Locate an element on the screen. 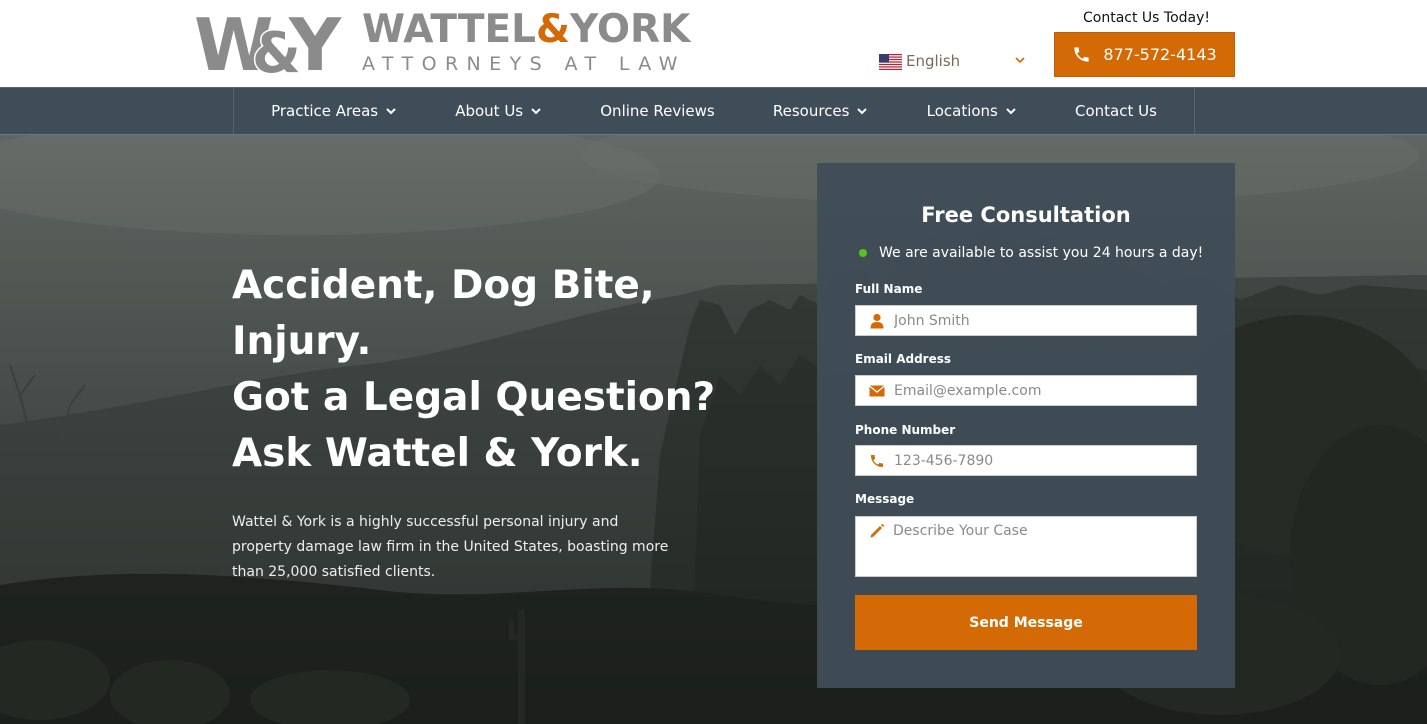 The width and height of the screenshot is (1427, 724). message-field is located at coordinates (1026, 546).